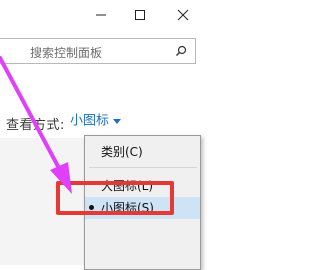 The height and width of the screenshot is (270, 320). What do you see at coordinates (66, 53) in the screenshot?
I see `search-placeholder: 搜索控制面板` at bounding box center [66, 53].